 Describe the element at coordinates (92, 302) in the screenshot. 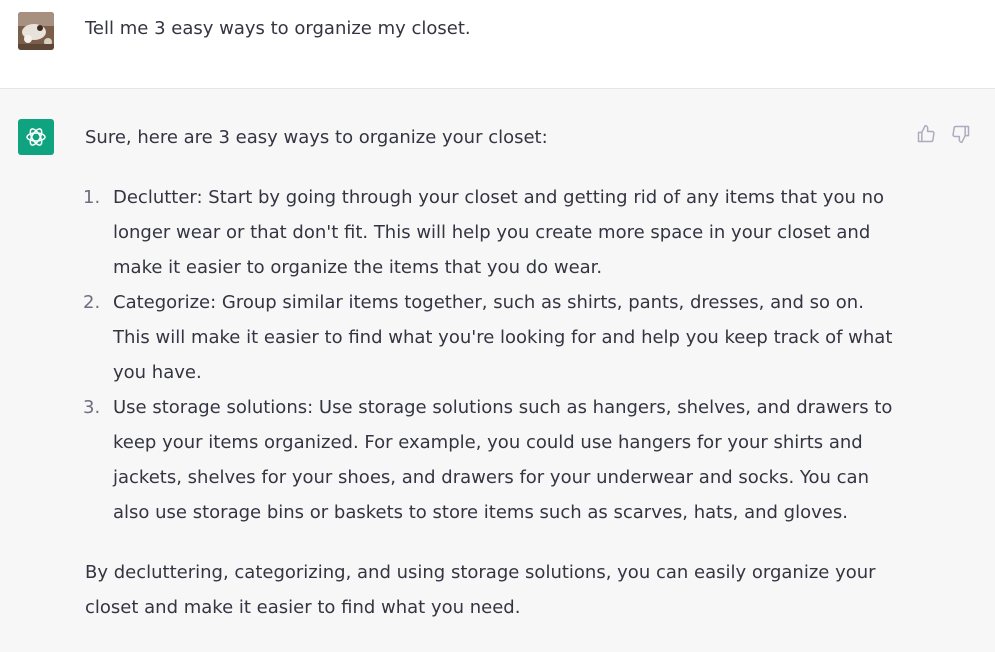

I see `list-number: 2.` at that location.